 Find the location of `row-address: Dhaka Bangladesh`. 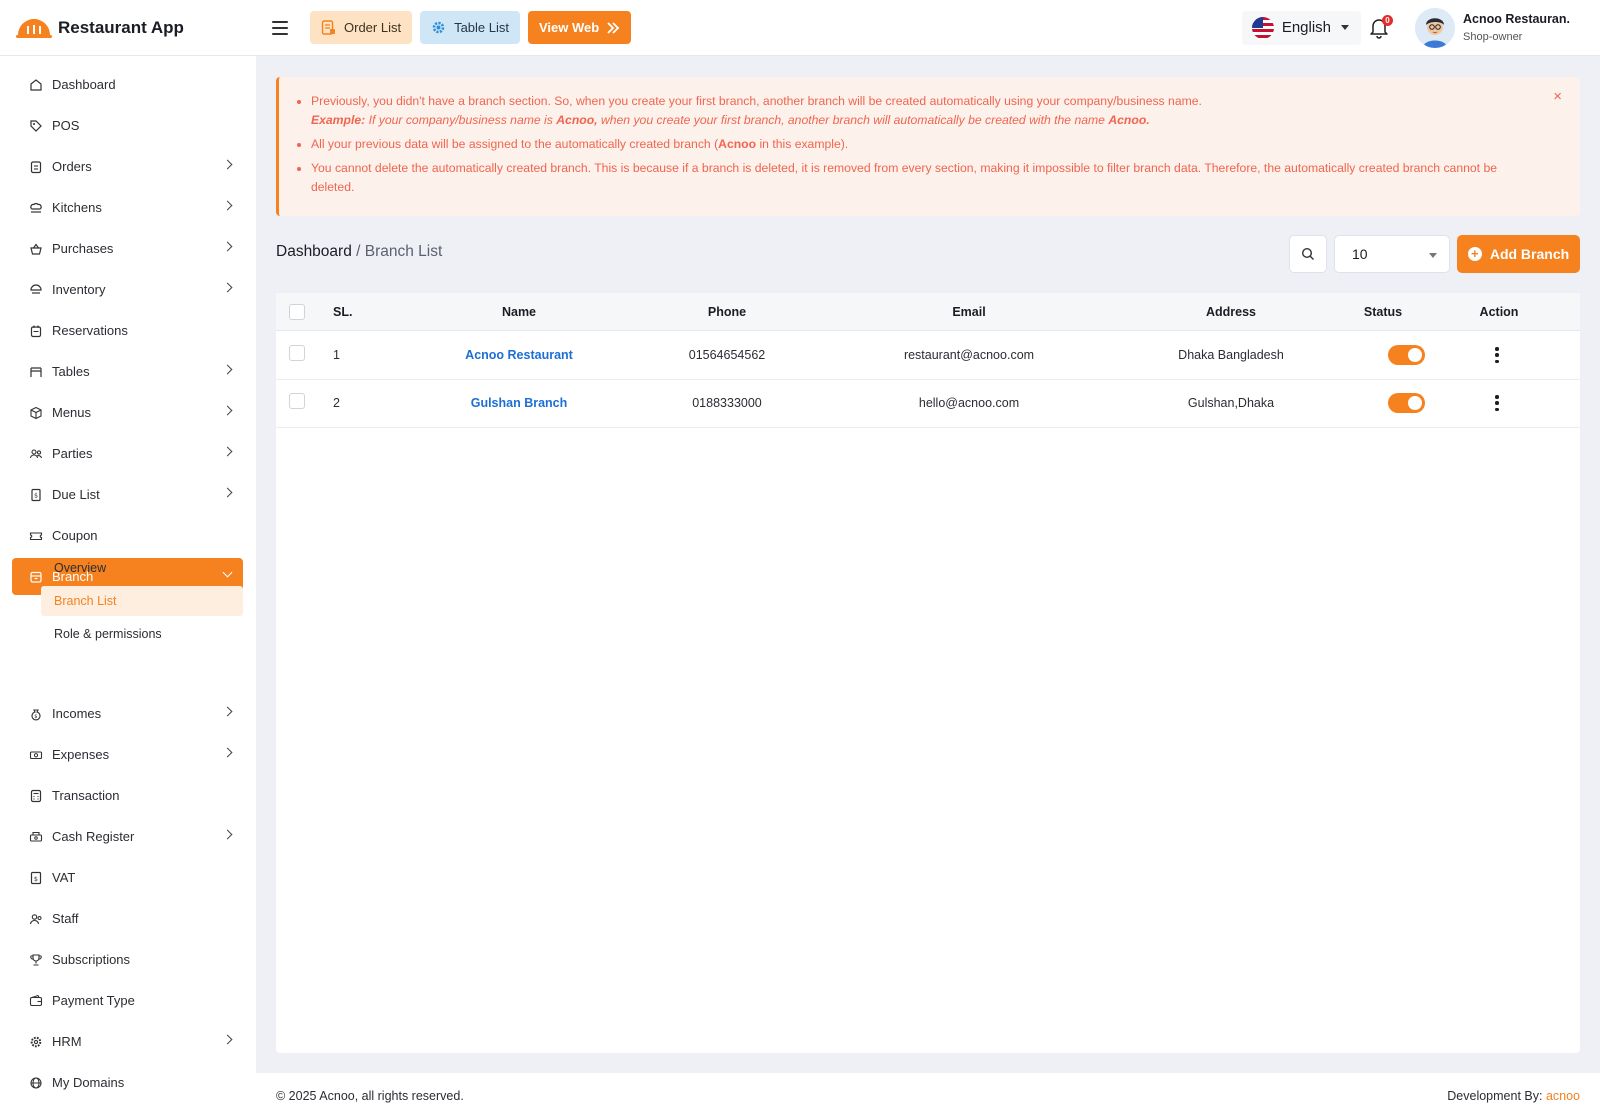

row-address: Dhaka Bangladesh is located at coordinates (1231, 355).